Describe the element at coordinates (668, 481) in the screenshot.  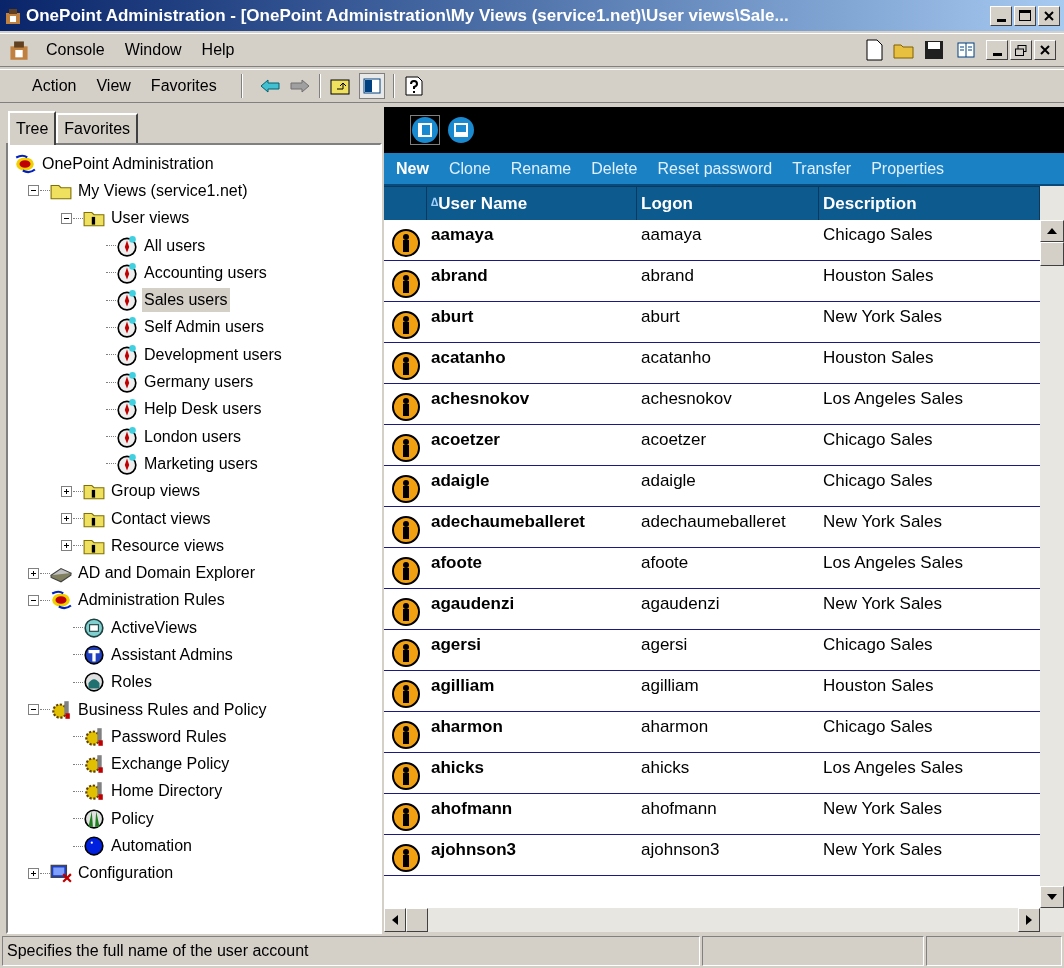
I see `table-cell-text: adaigle` at that location.